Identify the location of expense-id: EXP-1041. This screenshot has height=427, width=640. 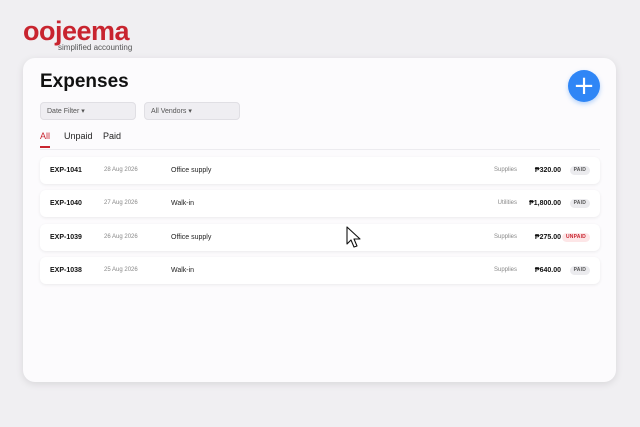
(66, 170).